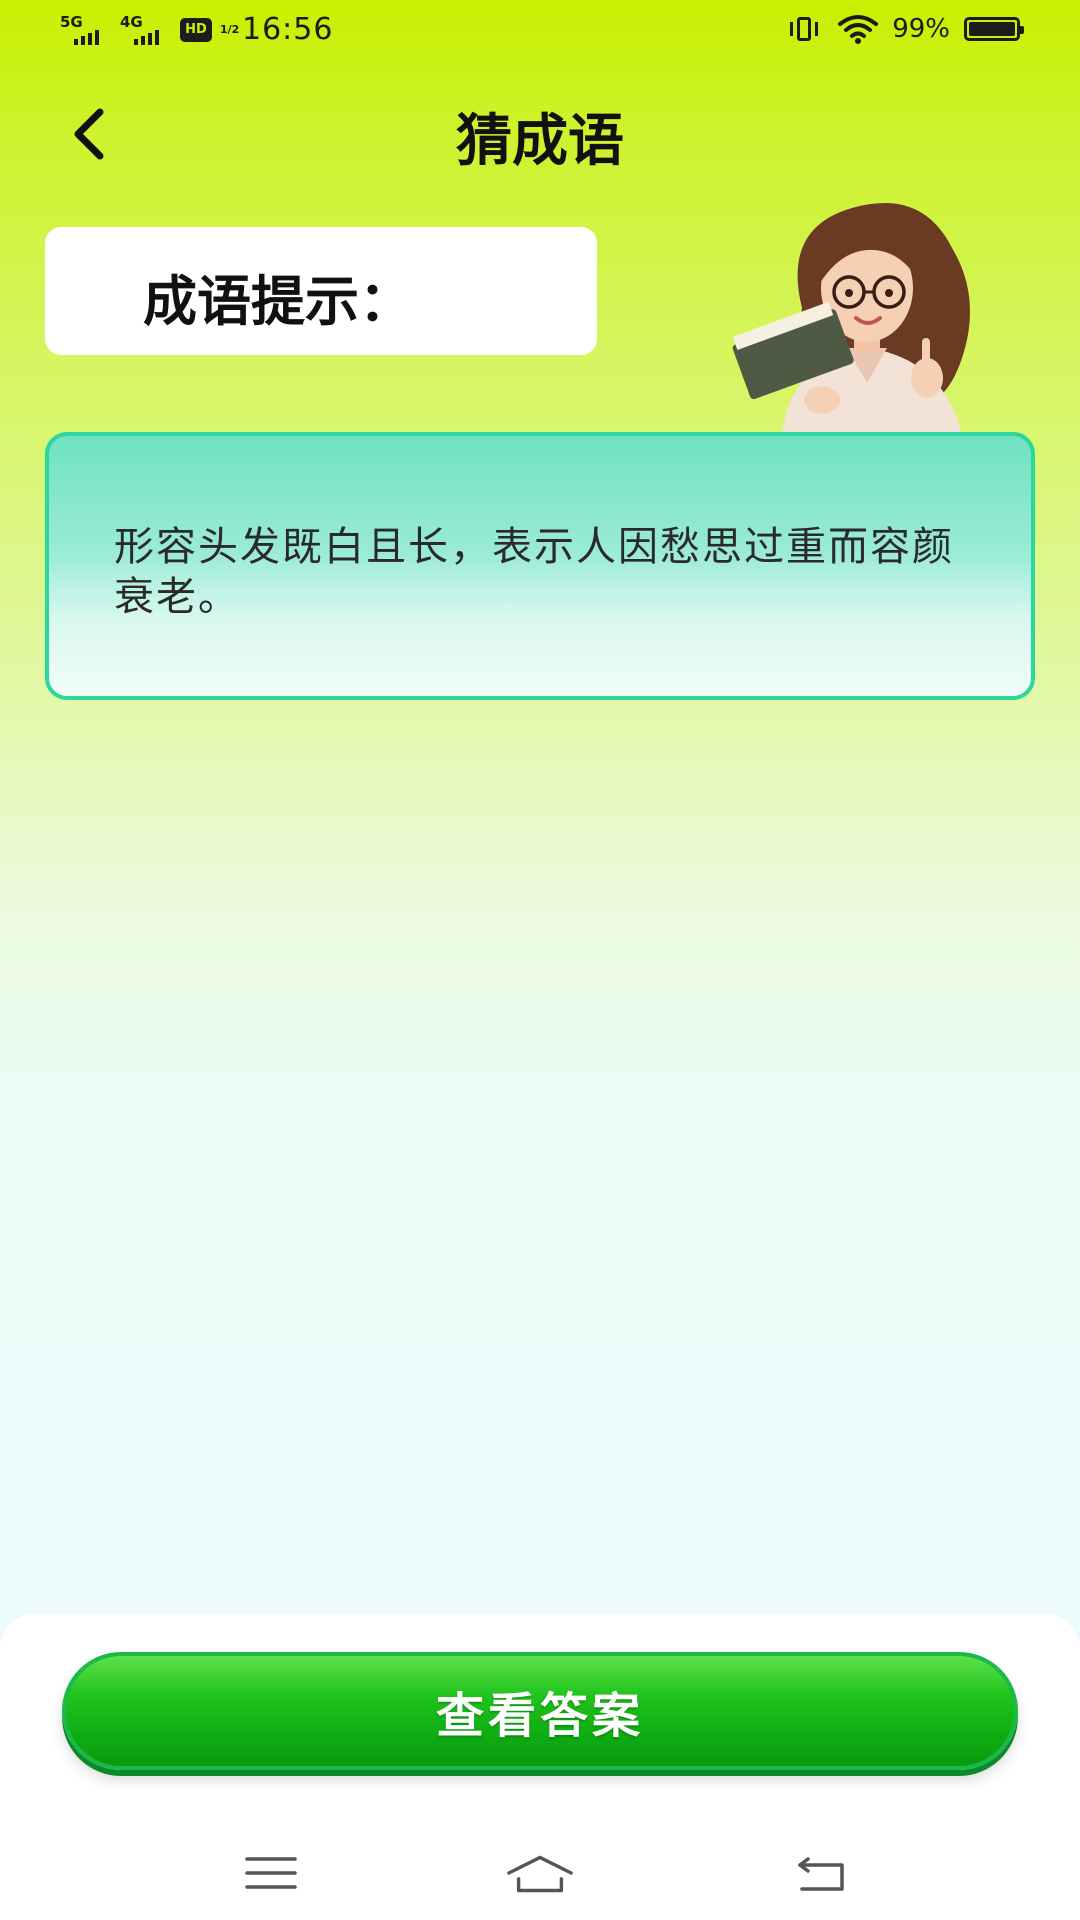 The width and height of the screenshot is (1080, 1920). I want to click on hint-label: 成语提示：, so click(278, 301).